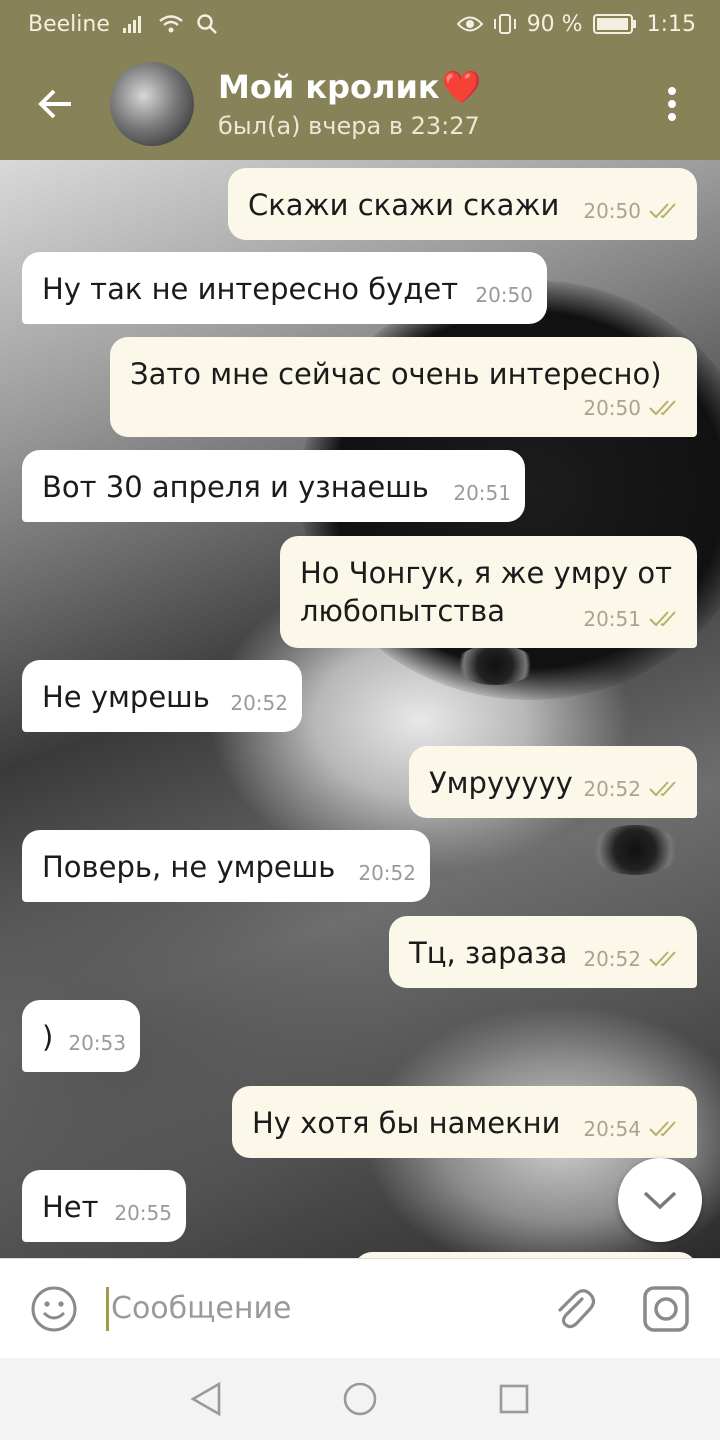 This screenshot has width=720, height=1440. I want to click on message-incoming: Не умрешь 20:52, so click(162, 696).